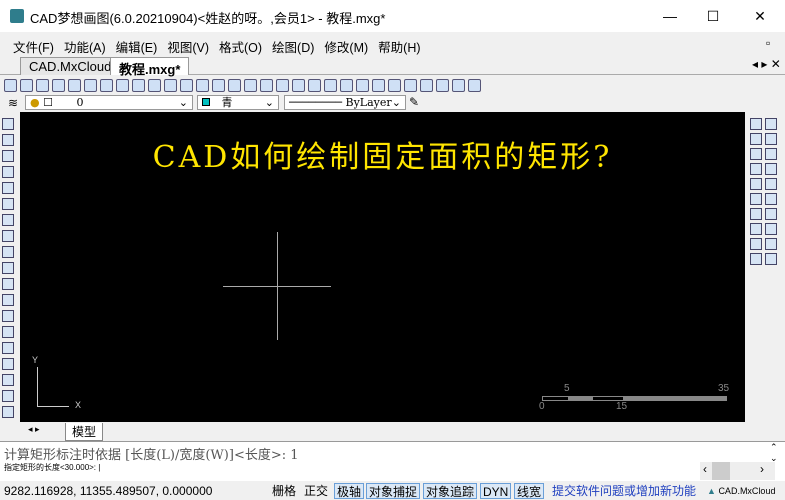 This screenshot has width=785, height=500. What do you see at coordinates (8, 172) in the screenshot?
I see `polygon-icon` at bounding box center [8, 172].